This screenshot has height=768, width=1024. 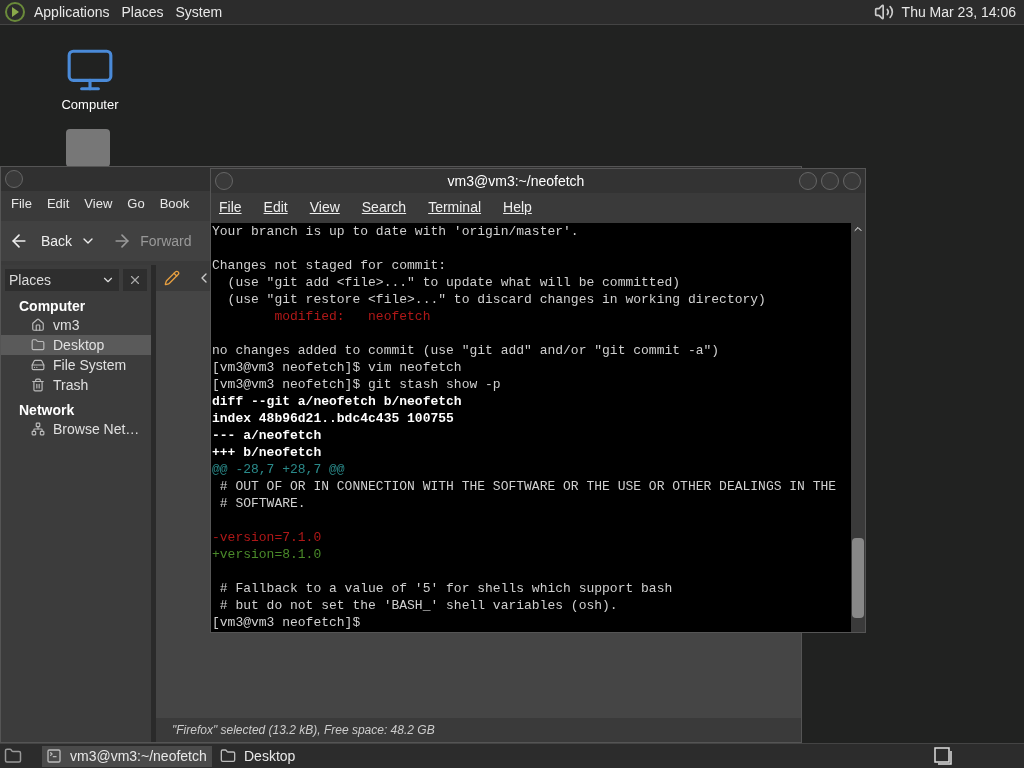 What do you see at coordinates (303, 730) in the screenshot?
I see `status-text: "Firefox" selected (13.2 kB), Free space: 48.2 GB` at bounding box center [303, 730].